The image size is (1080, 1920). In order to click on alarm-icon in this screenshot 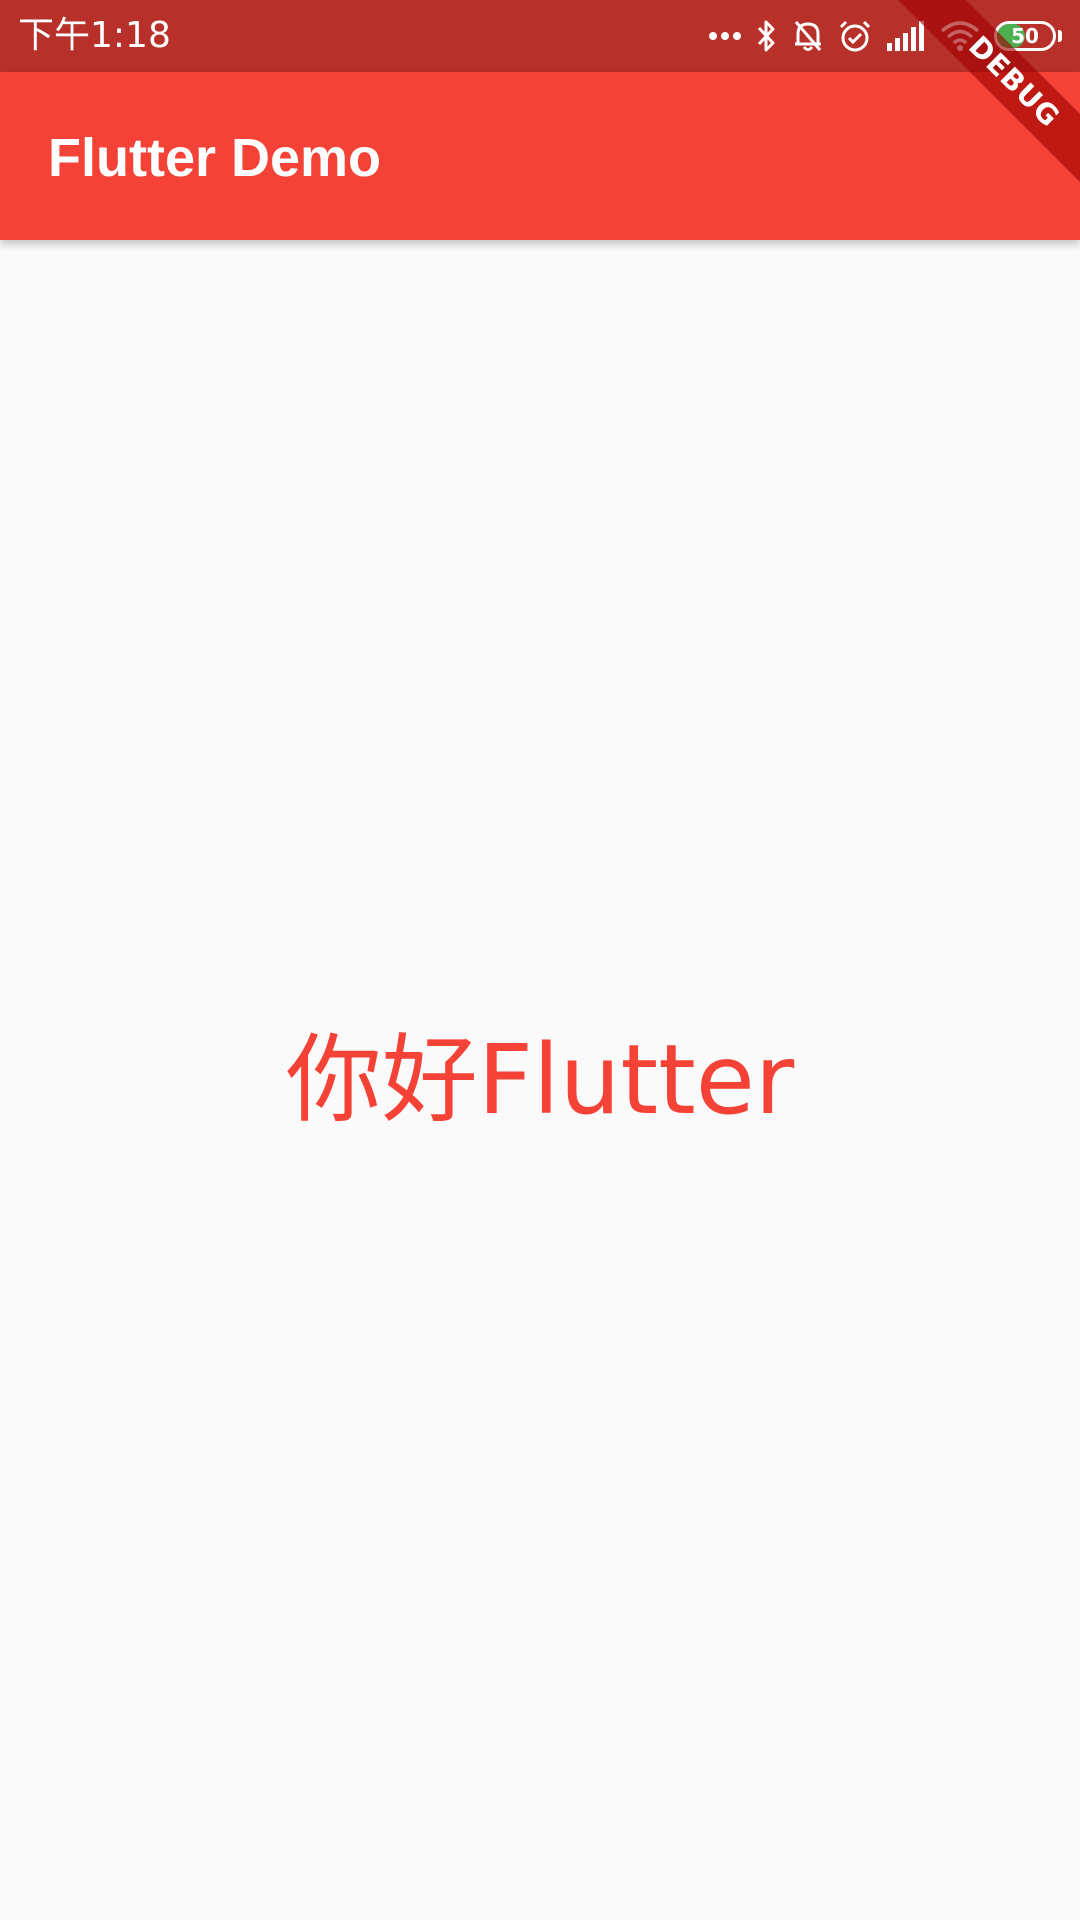, I will do `click(855, 36)`.